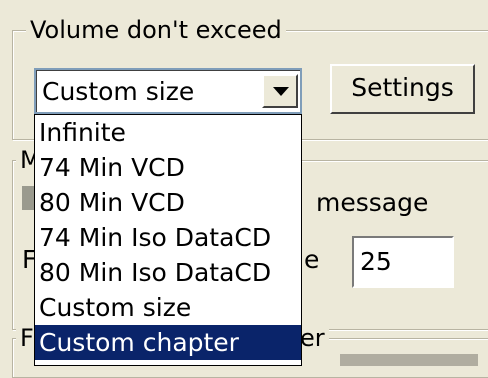  Describe the element at coordinates (168, 167) in the screenshot. I see `dropdown-item-74-min-vcd: 74 Min VCD` at that location.